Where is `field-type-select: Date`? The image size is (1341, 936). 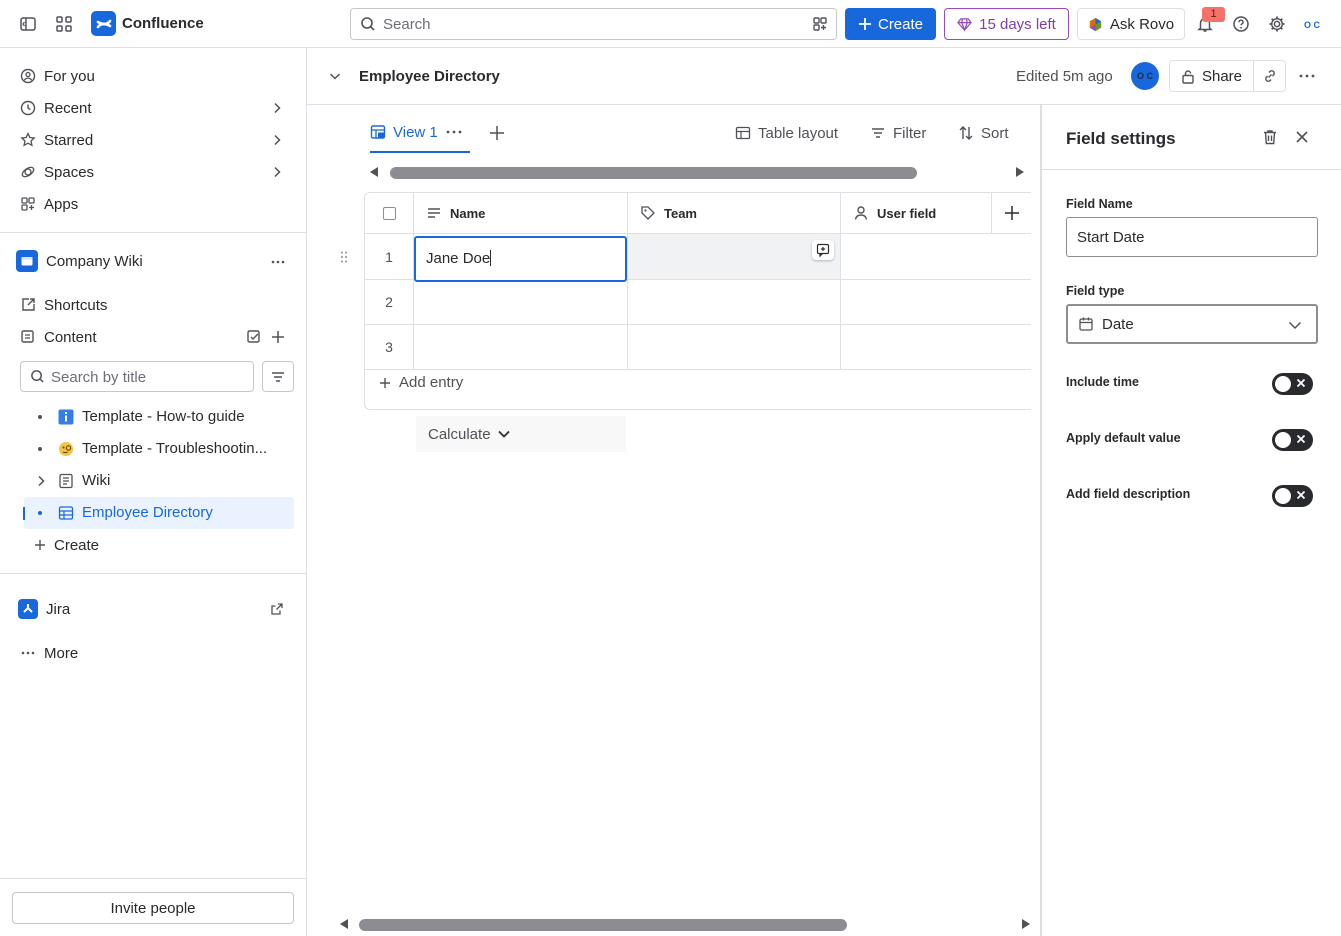
field-type-select: Date is located at coordinates (1192, 324).